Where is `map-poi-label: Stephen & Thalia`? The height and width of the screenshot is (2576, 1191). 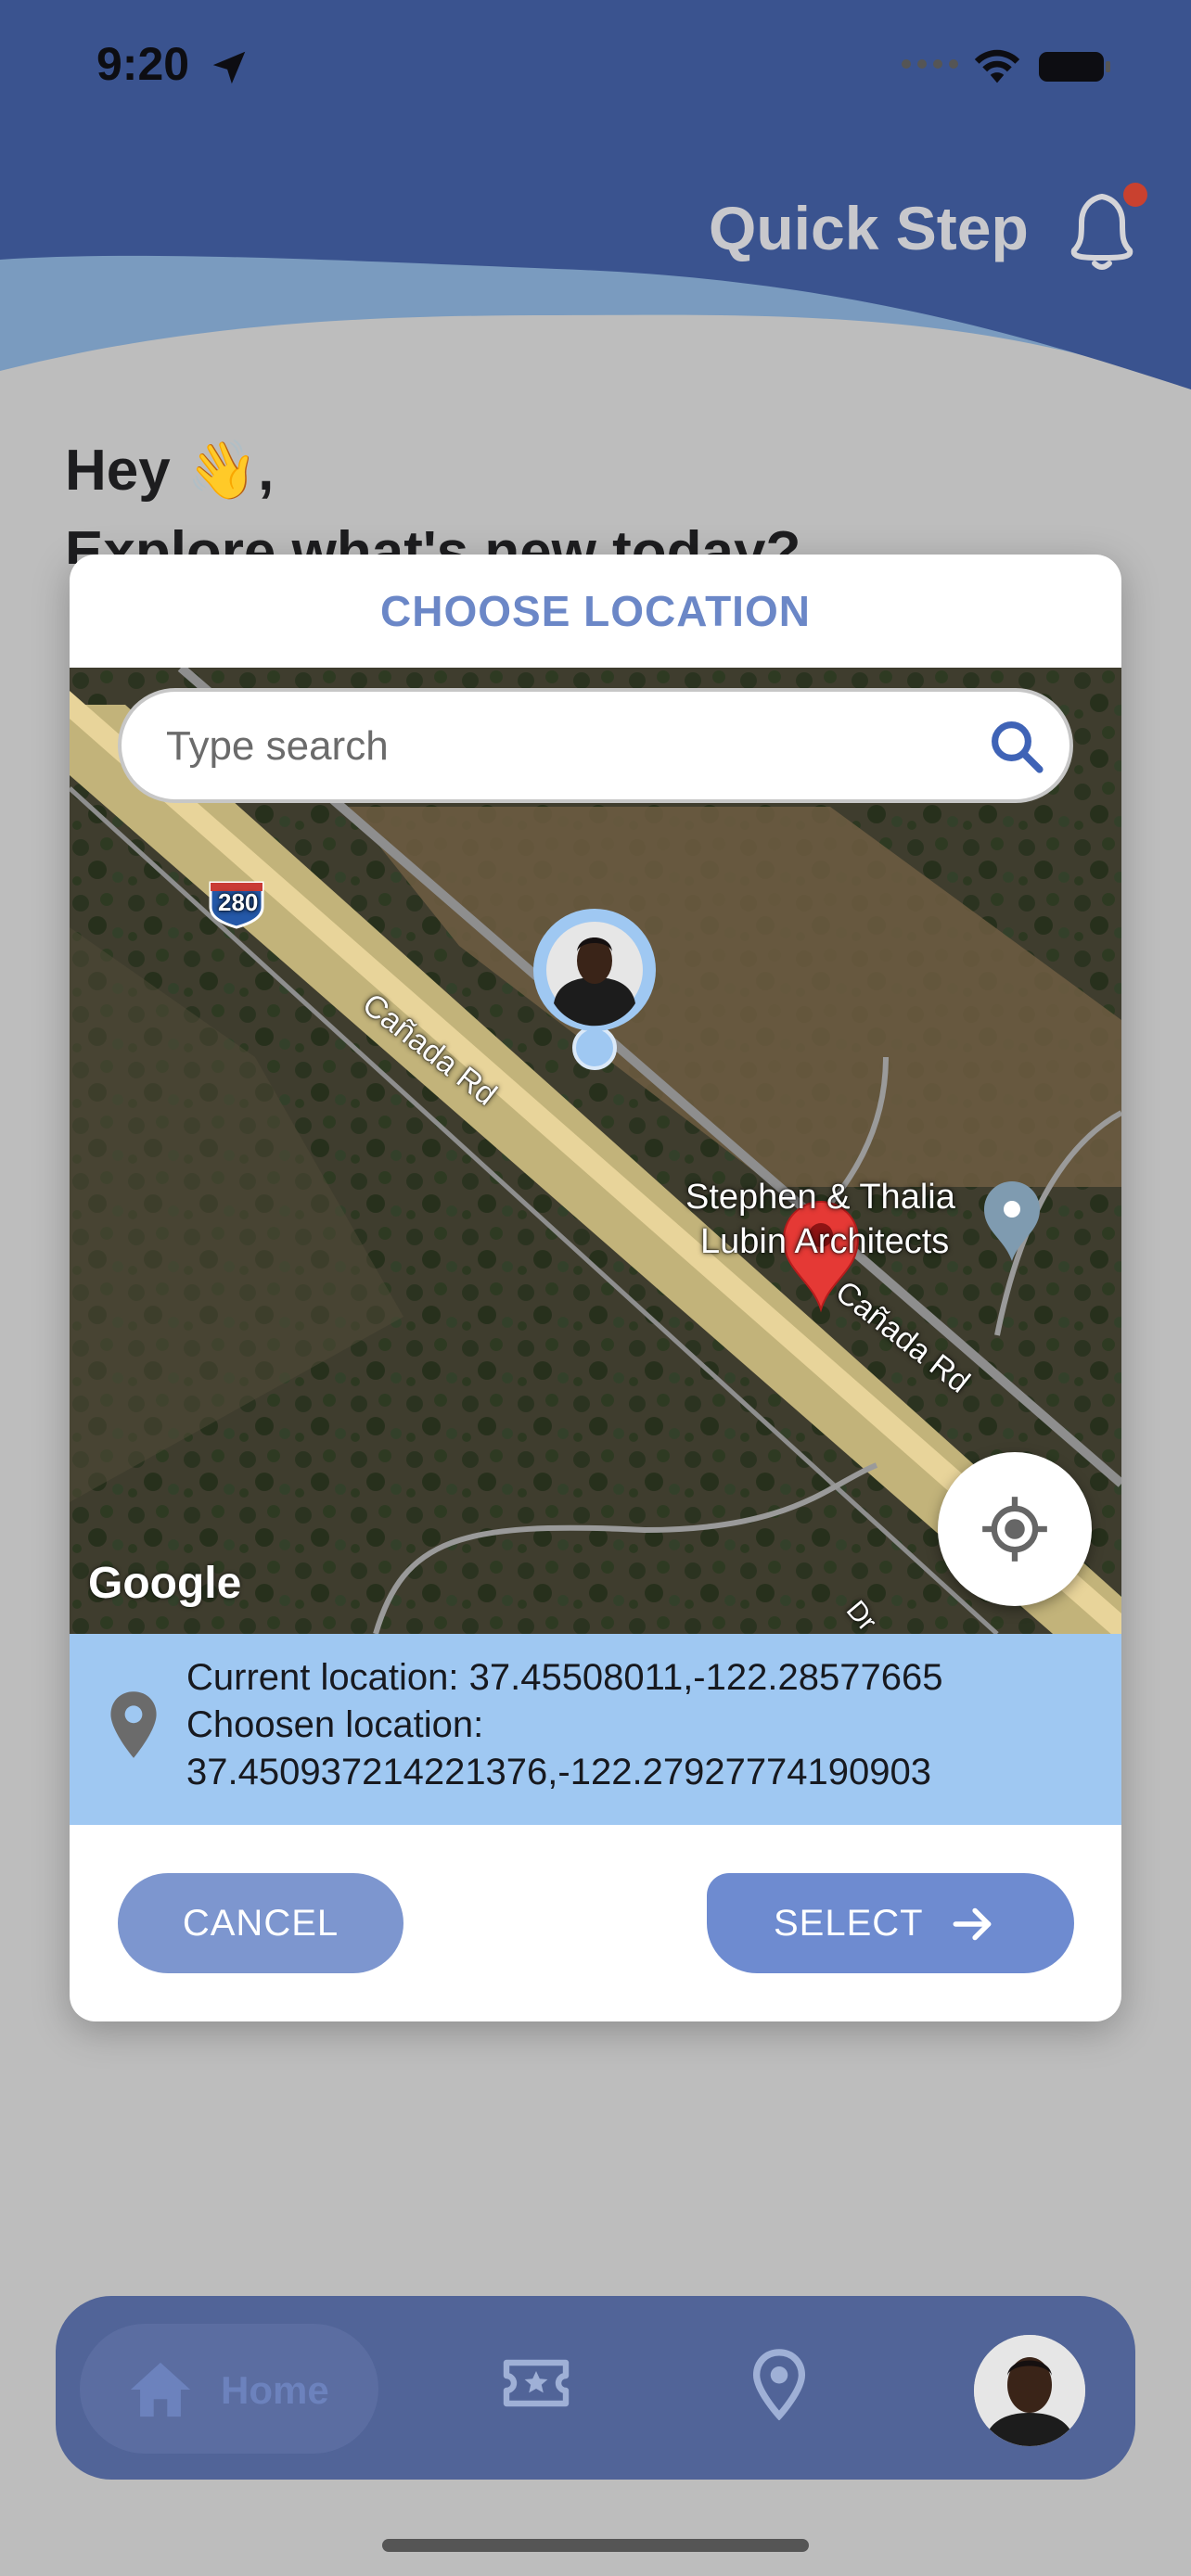
map-poi-label: Stephen & Thalia is located at coordinates (820, 1197).